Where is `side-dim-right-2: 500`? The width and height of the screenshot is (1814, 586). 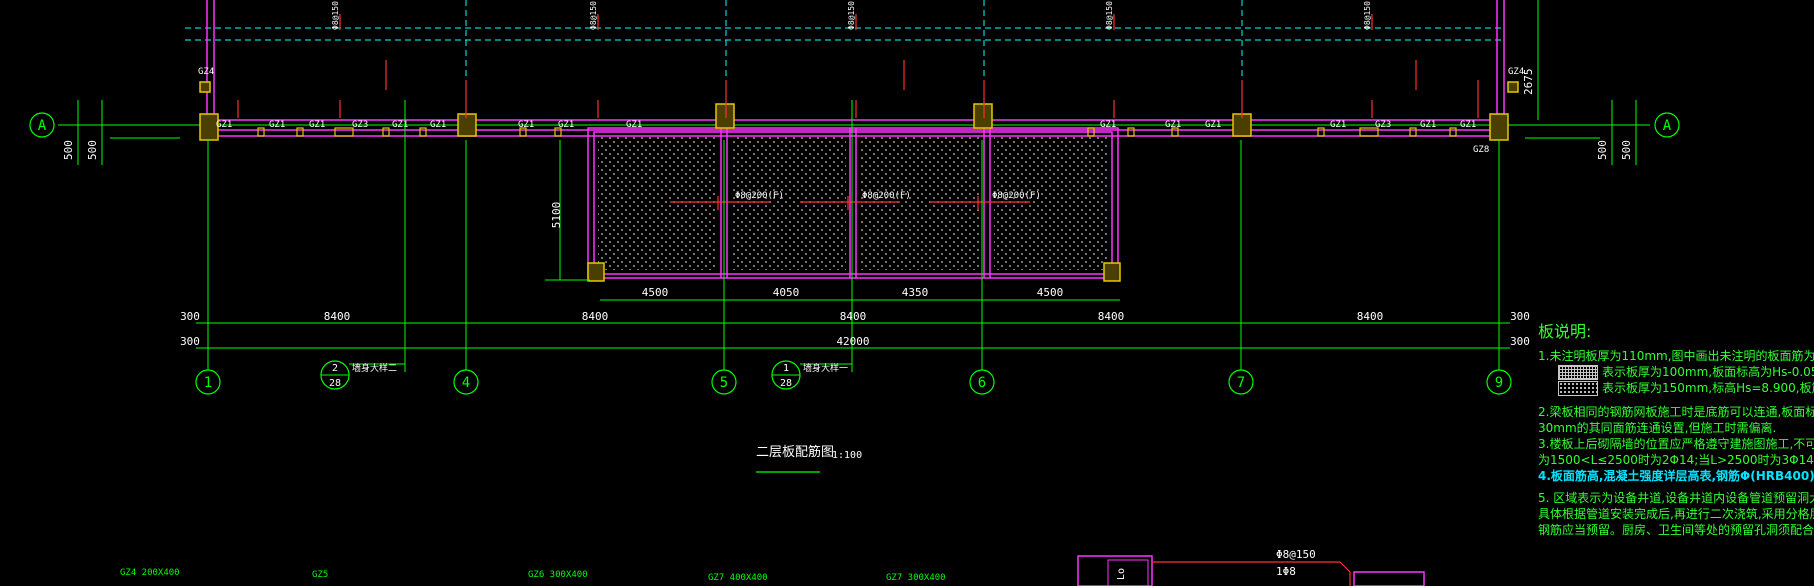
side-dim-right-2: 500 is located at coordinates (1626, 150).